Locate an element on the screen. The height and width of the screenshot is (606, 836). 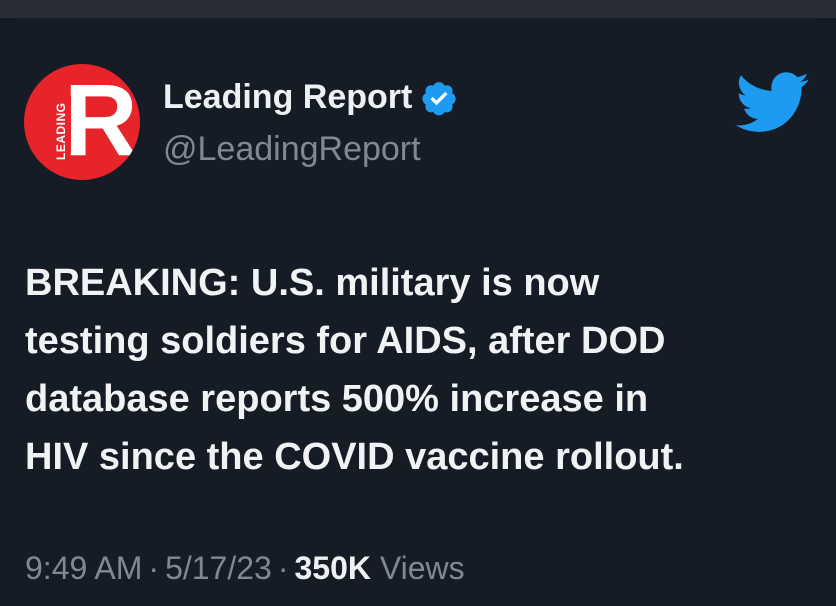
views-count: 350K is located at coordinates (332, 568).